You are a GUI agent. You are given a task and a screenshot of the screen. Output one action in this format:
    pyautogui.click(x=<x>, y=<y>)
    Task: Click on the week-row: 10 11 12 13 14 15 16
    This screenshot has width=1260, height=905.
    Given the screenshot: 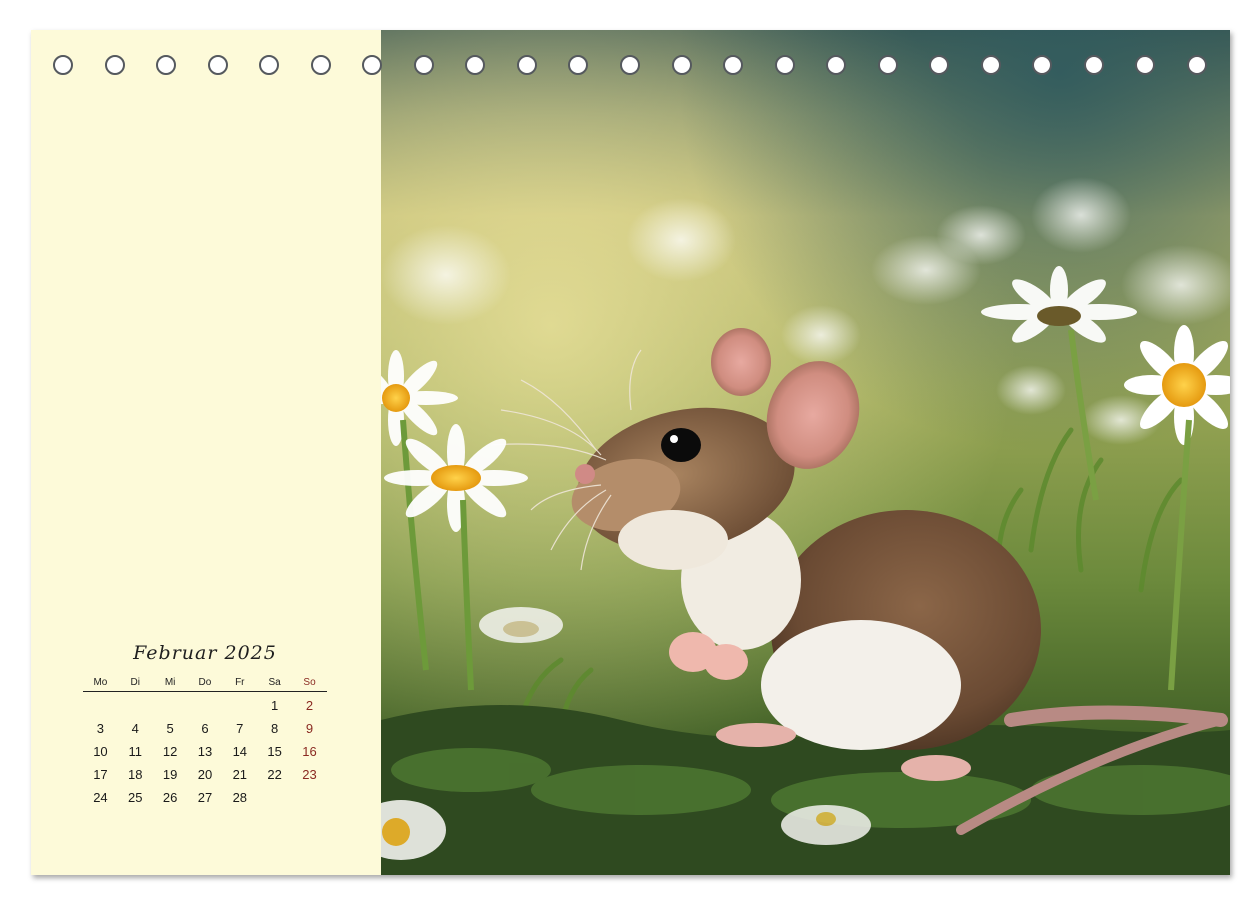 What is the action you would take?
    pyautogui.click(x=205, y=751)
    